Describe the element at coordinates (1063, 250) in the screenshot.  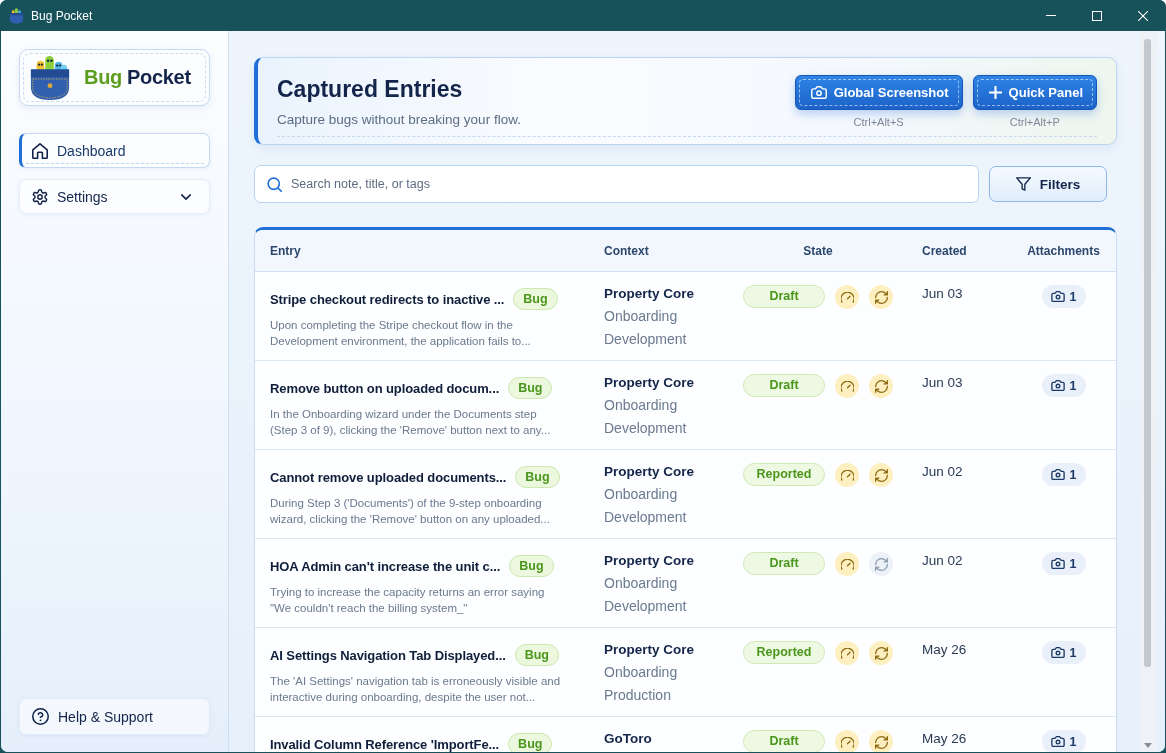
I see `column-header: Attachments` at that location.